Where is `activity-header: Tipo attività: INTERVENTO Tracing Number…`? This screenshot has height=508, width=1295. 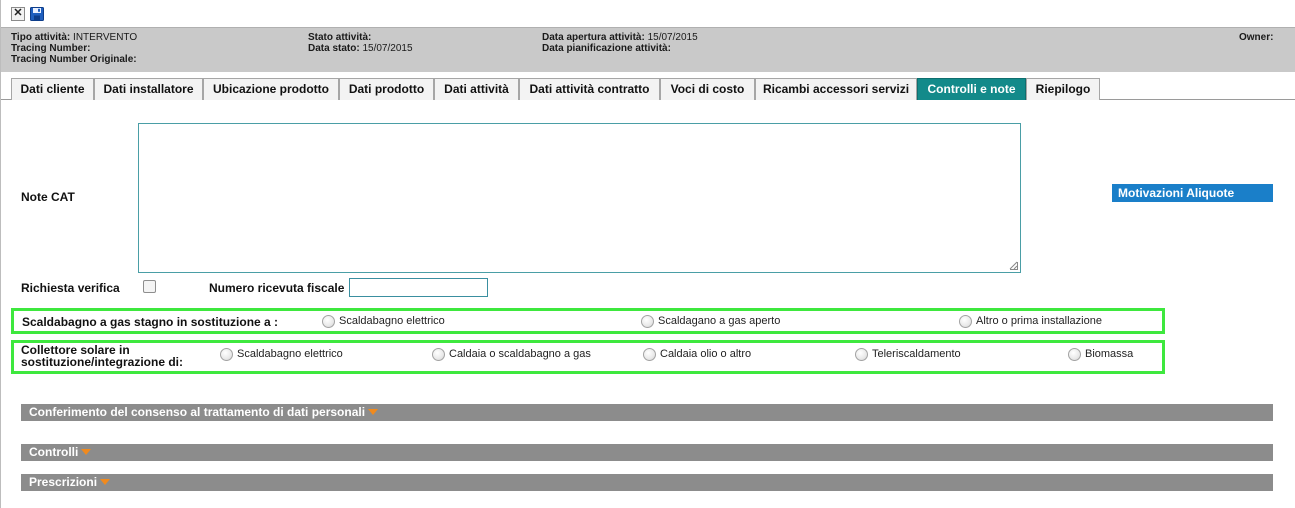
activity-header: Tipo attività: INTERVENTO Tracing Number… is located at coordinates (648, 49).